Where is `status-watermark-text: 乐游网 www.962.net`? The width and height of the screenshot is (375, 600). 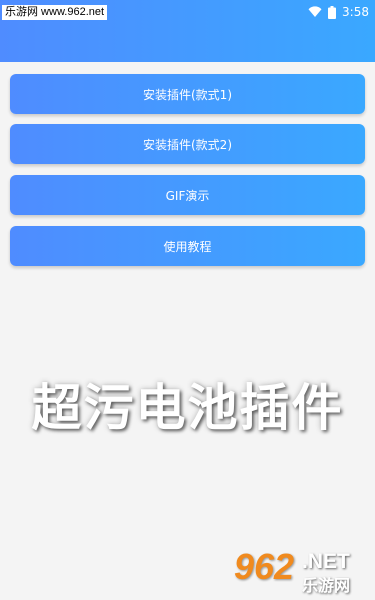 status-watermark-text: 乐游网 www.962.net is located at coordinates (55, 12).